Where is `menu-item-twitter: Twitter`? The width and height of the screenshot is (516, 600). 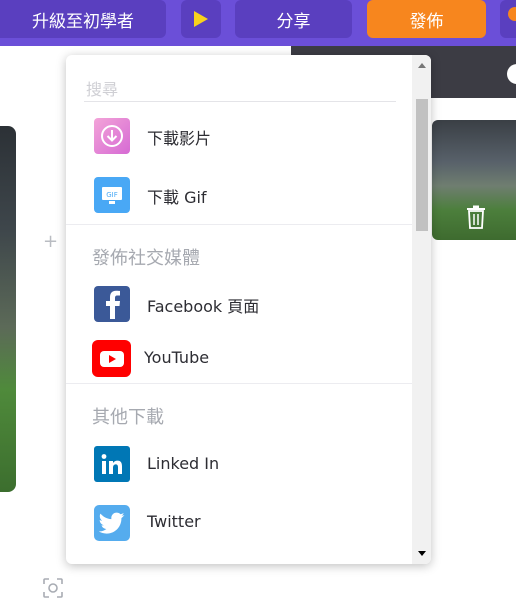
menu-item-twitter: Twitter is located at coordinates (239, 522).